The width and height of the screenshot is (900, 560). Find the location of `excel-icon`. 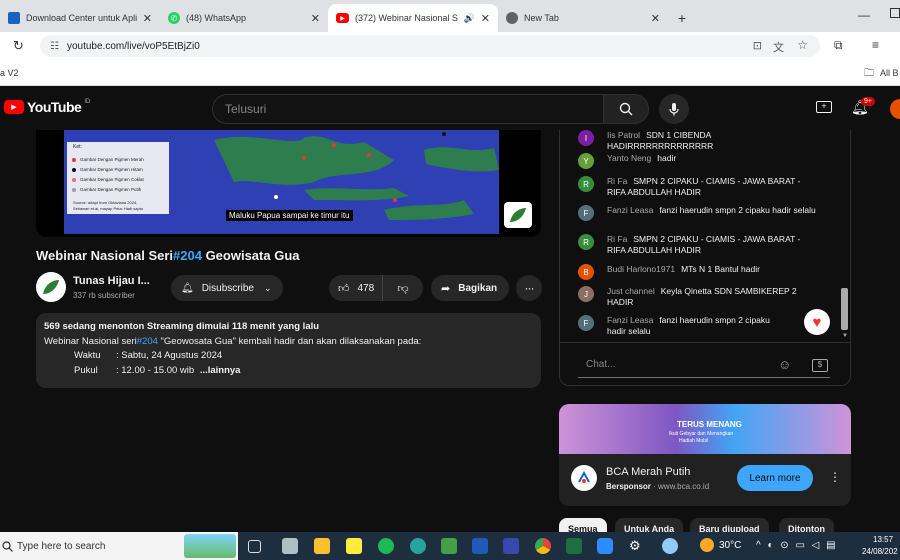

excel-icon is located at coordinates (574, 546).